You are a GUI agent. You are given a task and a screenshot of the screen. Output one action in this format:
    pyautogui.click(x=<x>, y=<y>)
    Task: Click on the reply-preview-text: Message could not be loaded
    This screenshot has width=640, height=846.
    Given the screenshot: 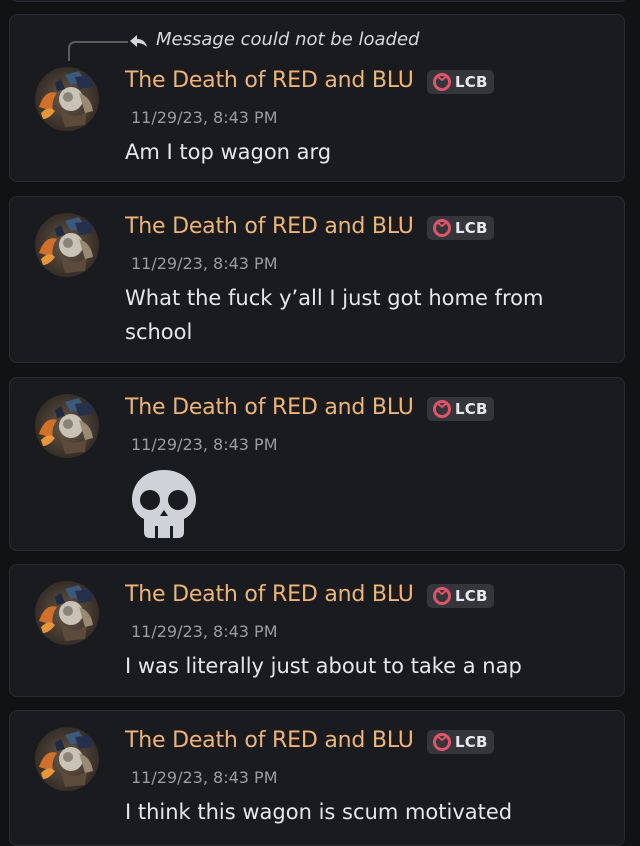 What is the action you would take?
    pyautogui.click(x=287, y=40)
    